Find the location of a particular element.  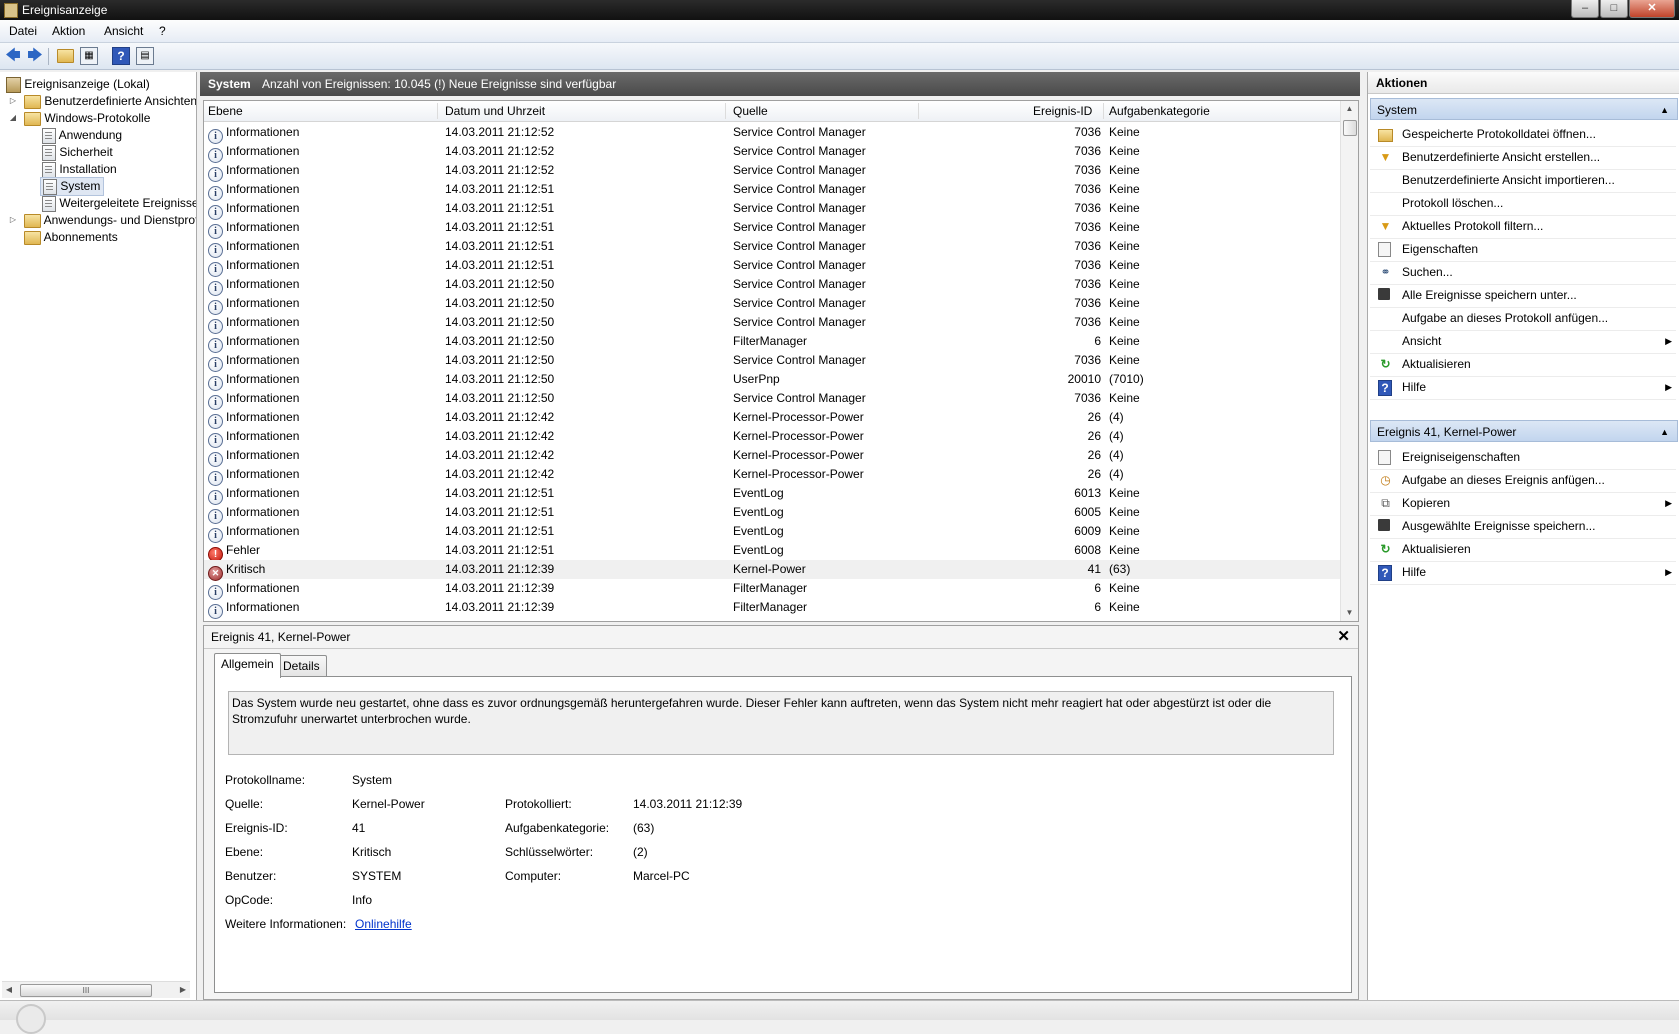

tree-item-installation: Installation is located at coordinates (79, 169).